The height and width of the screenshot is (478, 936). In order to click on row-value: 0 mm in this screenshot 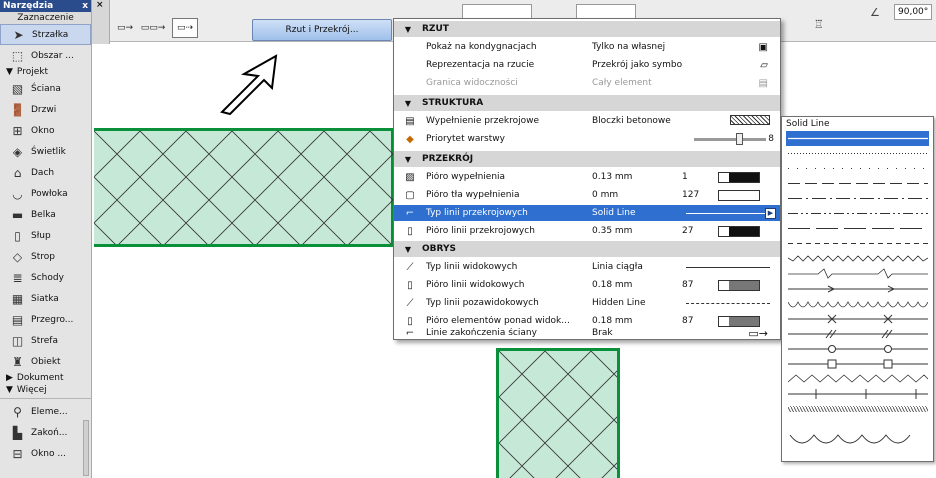, I will do `click(605, 195)`.